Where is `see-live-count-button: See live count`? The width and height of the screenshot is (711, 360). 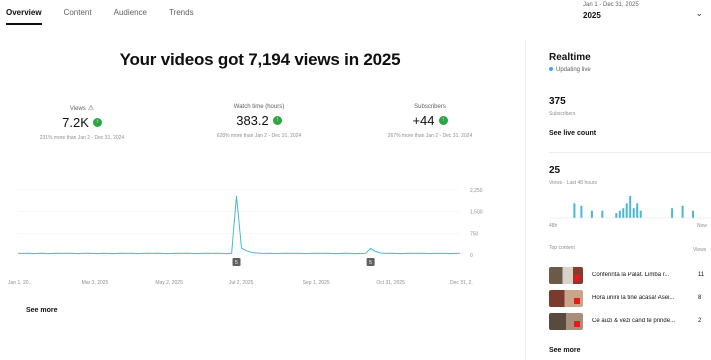
see-live-count-button: See live count is located at coordinates (572, 133).